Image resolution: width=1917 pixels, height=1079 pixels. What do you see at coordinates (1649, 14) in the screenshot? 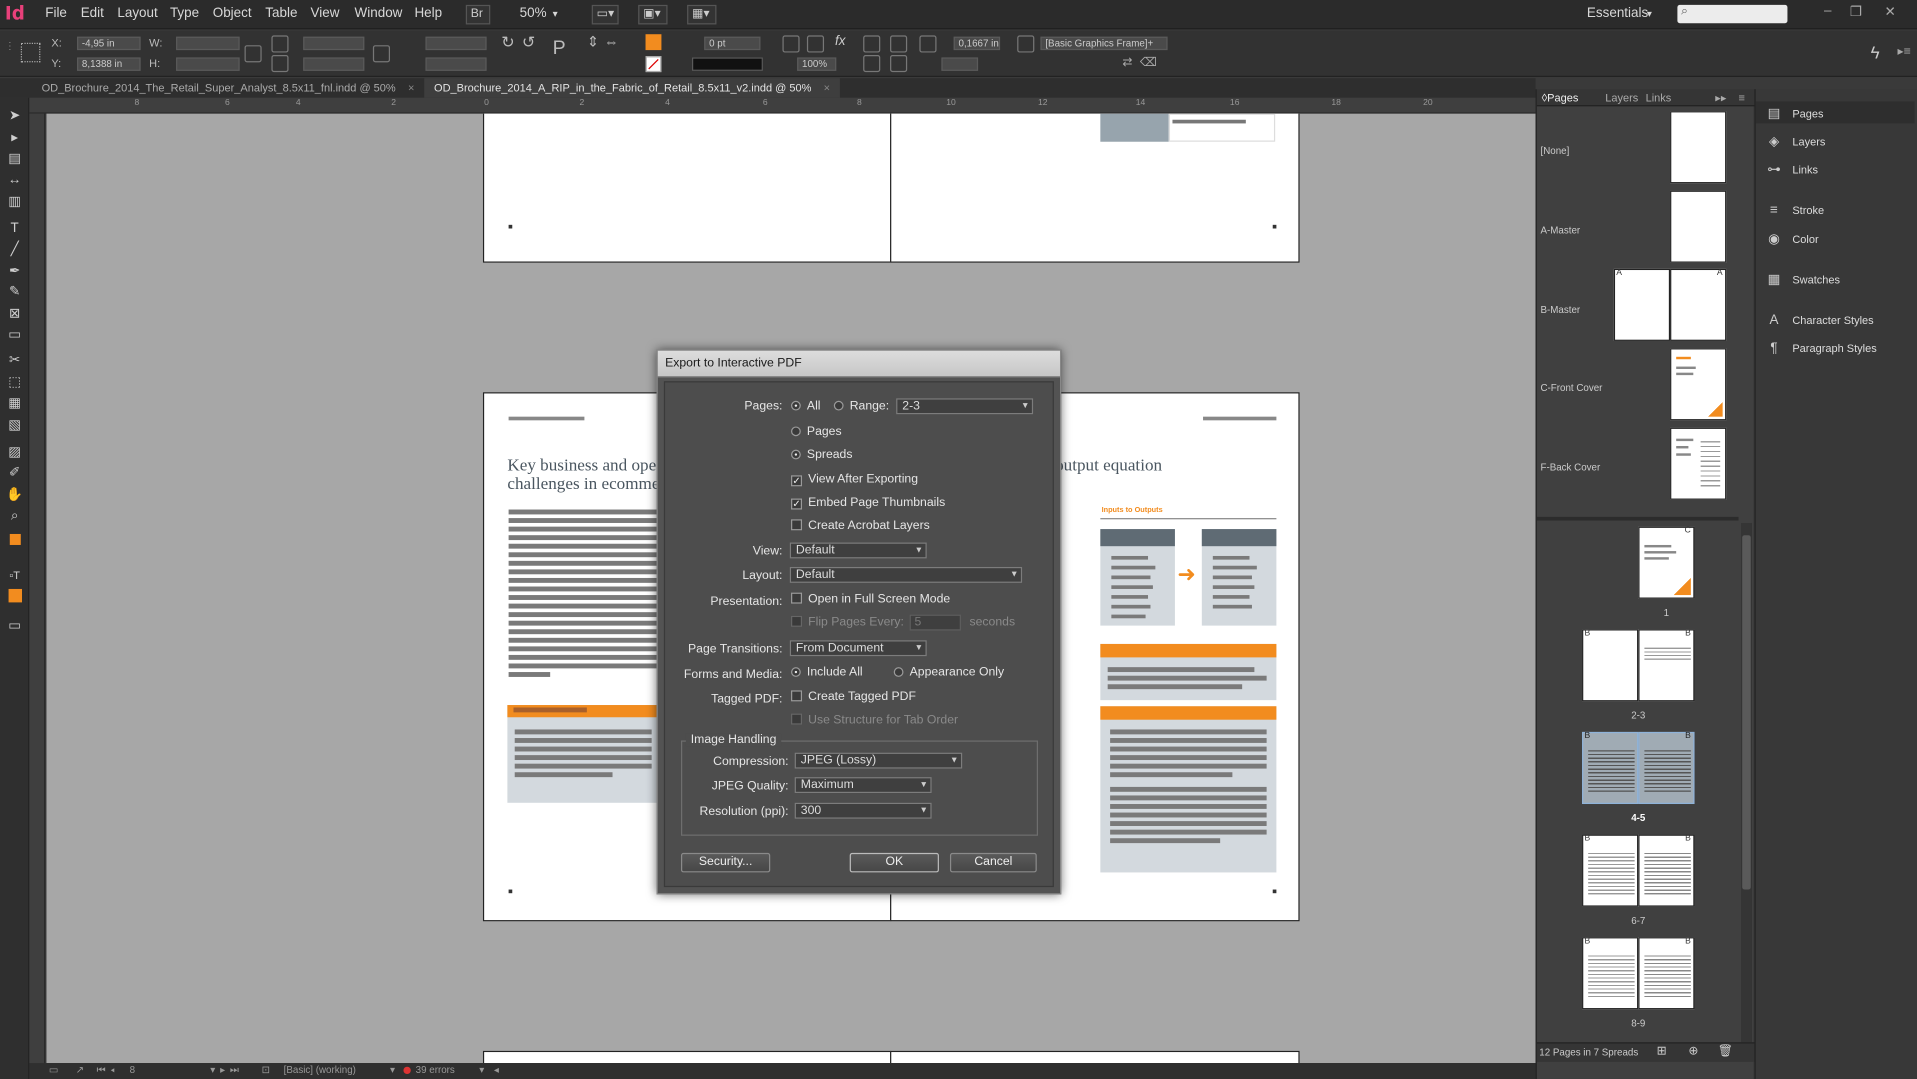
I see `workspace-dropdown-icon: ▾` at bounding box center [1649, 14].